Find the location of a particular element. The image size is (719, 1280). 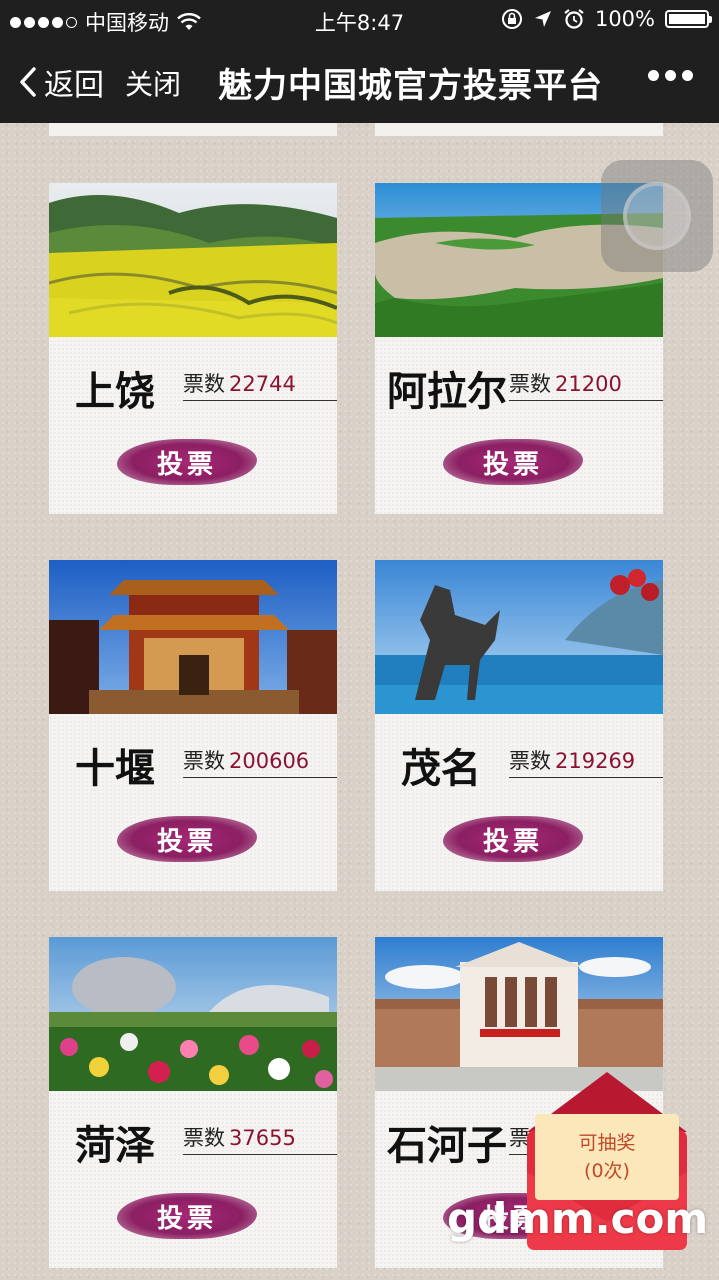

page-title: 魅力中国城官方投票平台 is located at coordinates (410, 86).